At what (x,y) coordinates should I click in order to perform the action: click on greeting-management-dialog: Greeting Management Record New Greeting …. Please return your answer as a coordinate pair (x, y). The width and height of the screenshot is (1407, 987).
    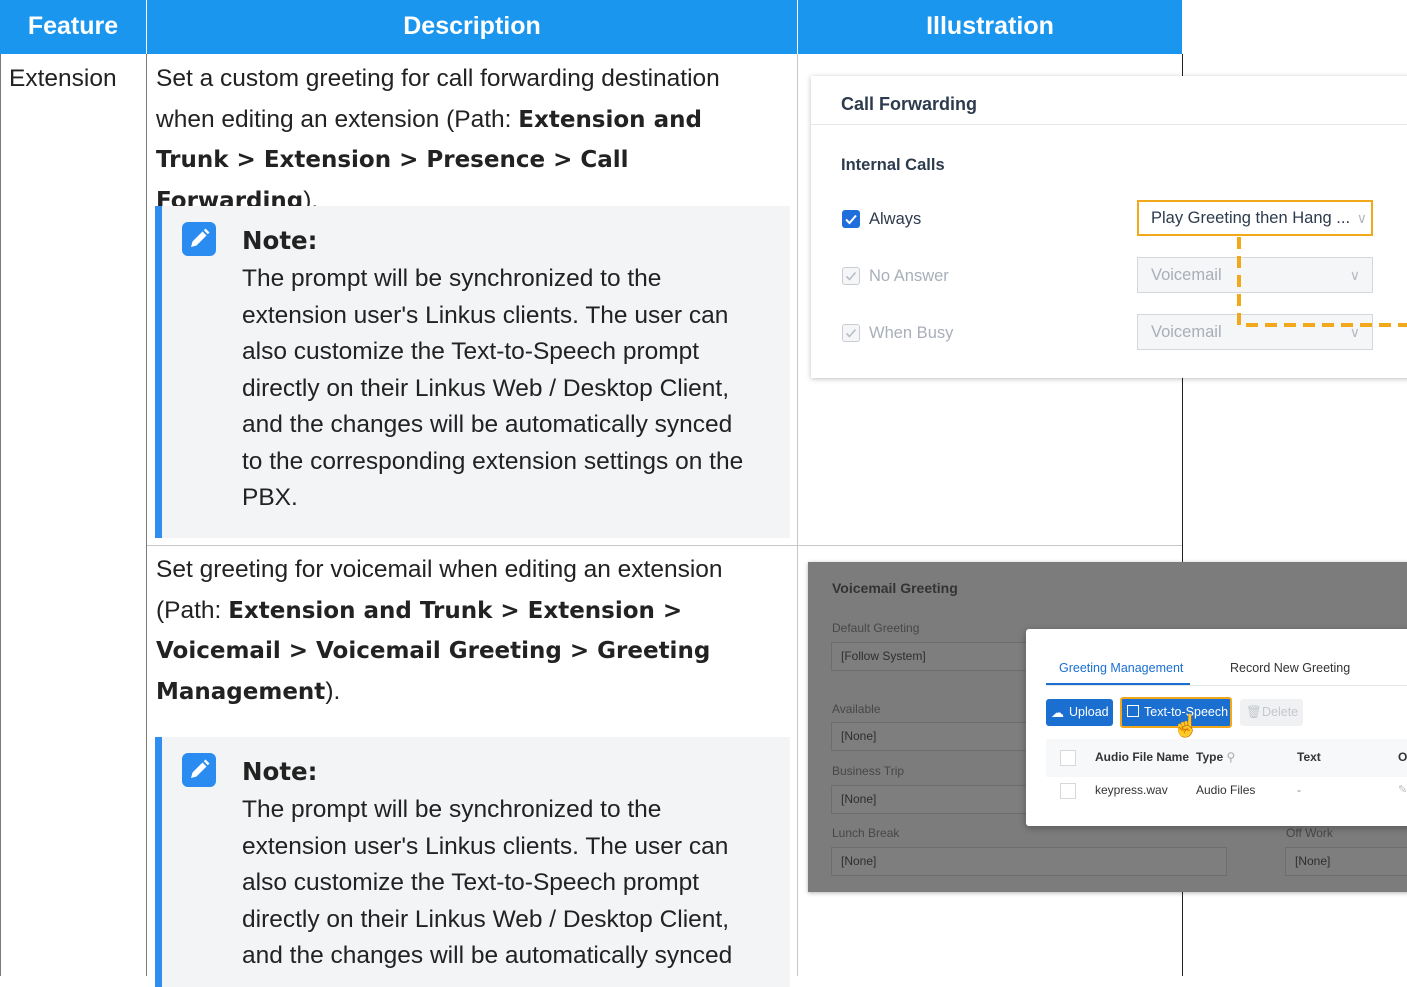
    Looking at the image, I should click on (1216, 727).